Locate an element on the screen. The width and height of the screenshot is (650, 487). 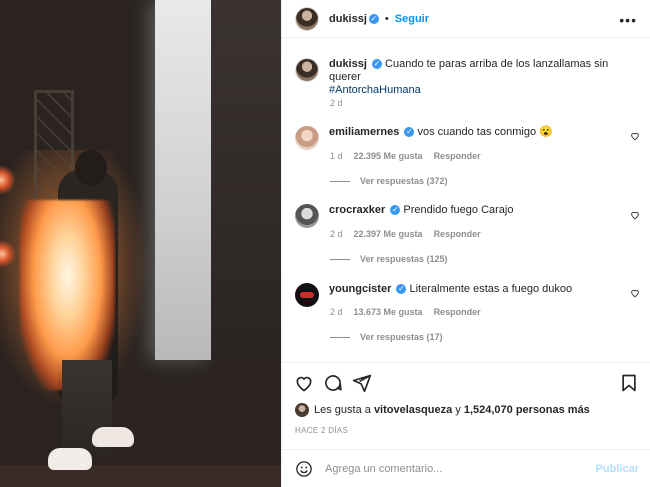
photo-stage is located at coordinates (140, 476).